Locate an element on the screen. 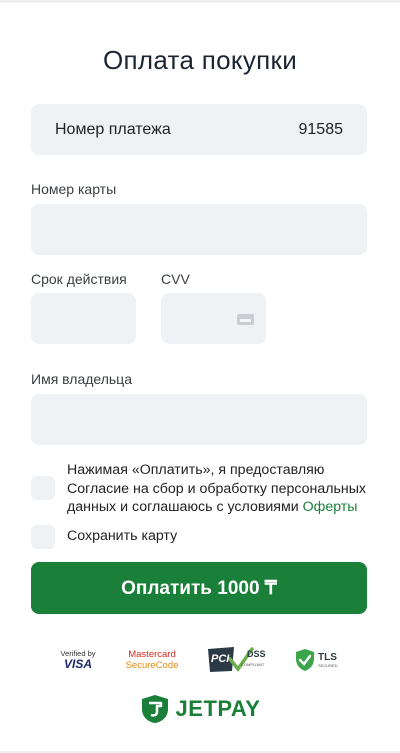 The image size is (400, 753). top-divider is located at coordinates (200, 1).